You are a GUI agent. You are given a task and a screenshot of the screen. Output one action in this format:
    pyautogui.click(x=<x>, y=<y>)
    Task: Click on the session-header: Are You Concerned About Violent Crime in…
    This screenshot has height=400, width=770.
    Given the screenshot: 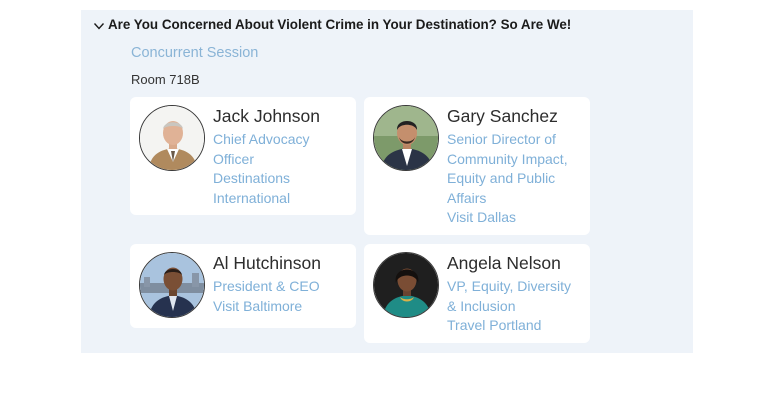 What is the action you would take?
    pyautogui.click(x=332, y=24)
    